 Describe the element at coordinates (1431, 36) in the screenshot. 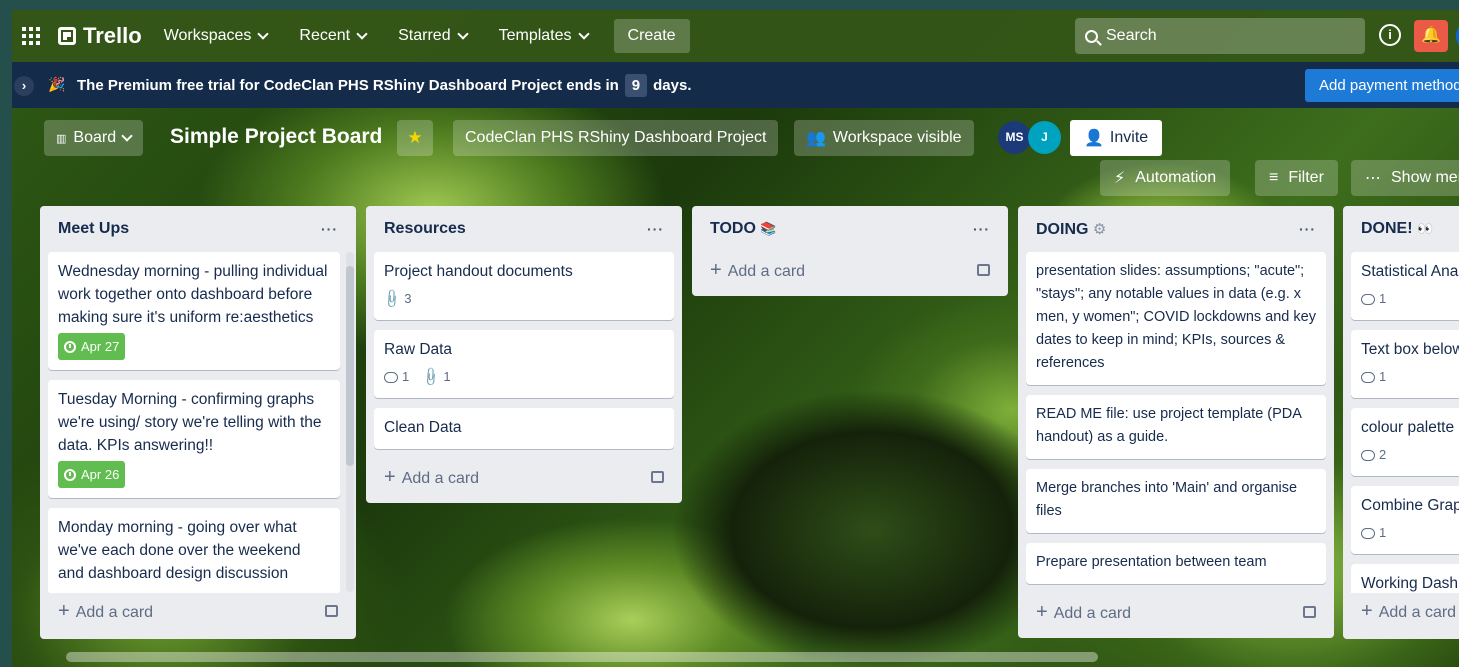

I see `notifications-bell-icon: 🔔` at that location.